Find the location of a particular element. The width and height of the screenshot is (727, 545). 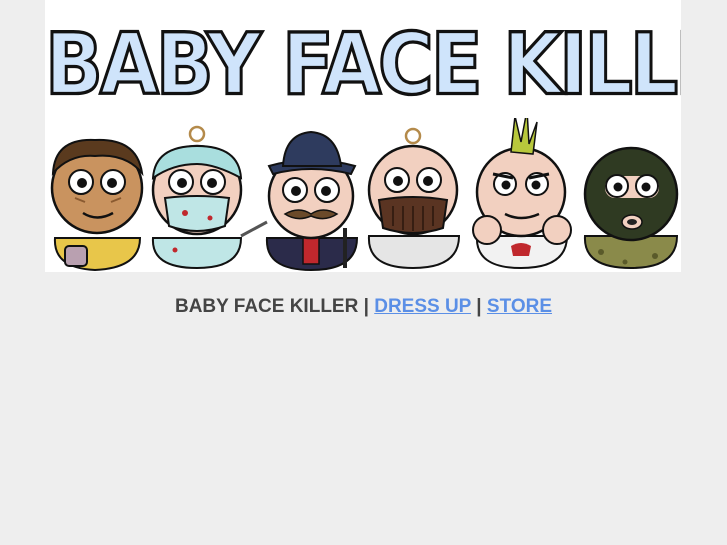

surgeon-icon is located at coordinates (209, 197).